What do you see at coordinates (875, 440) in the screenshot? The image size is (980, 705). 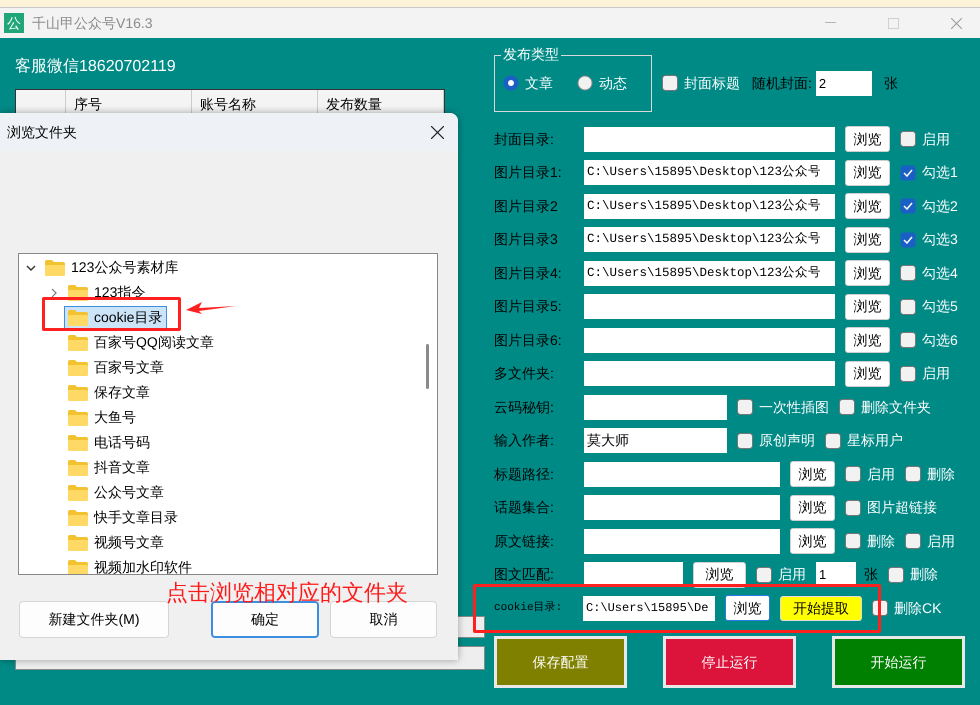 I see `checkbox-label: 星标用户` at bounding box center [875, 440].